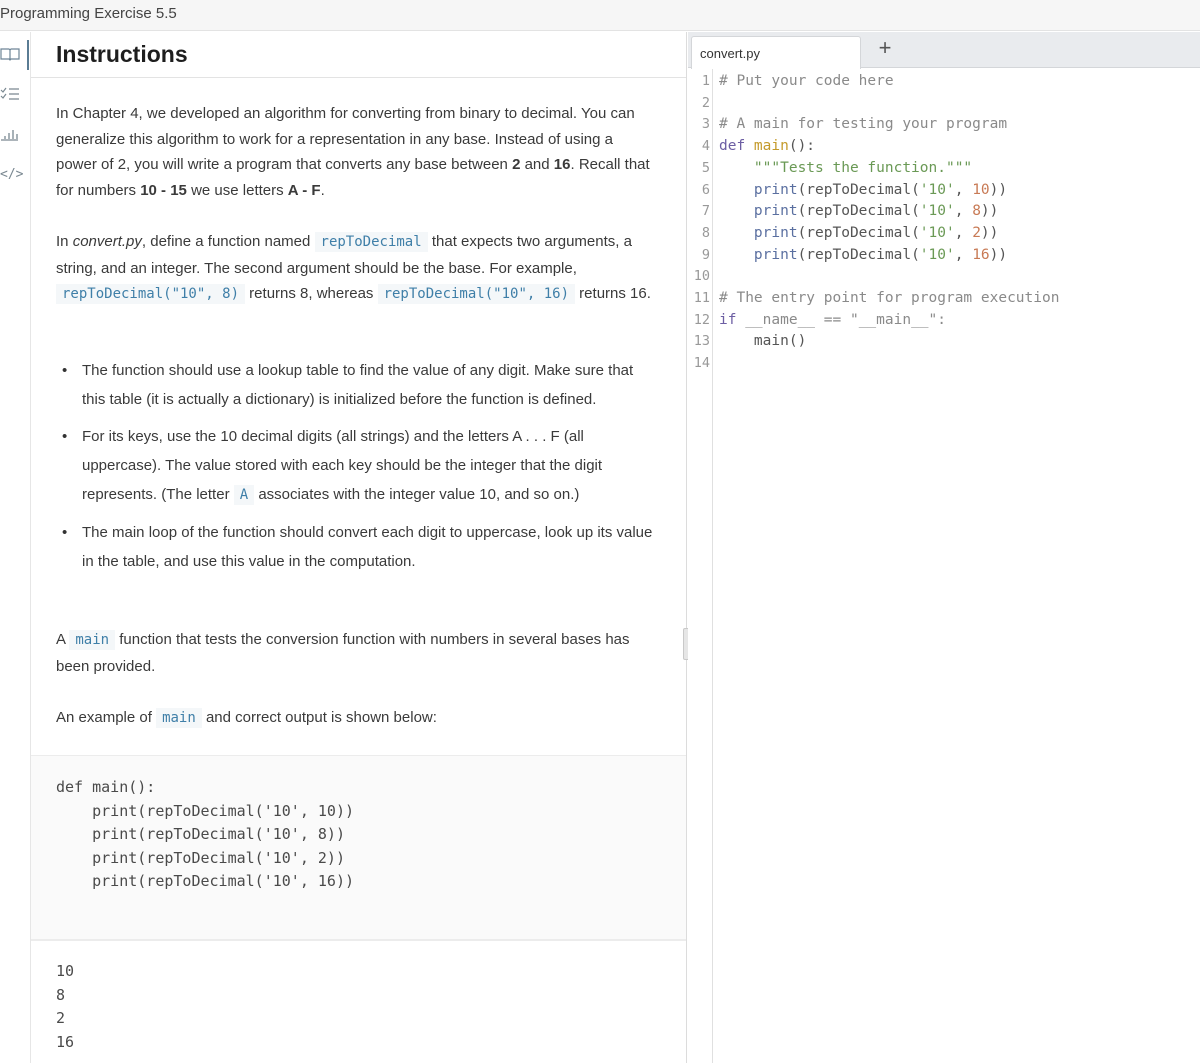  Describe the element at coordinates (319, 717) in the screenshot. I see `text: and correct output is shown below:` at that location.